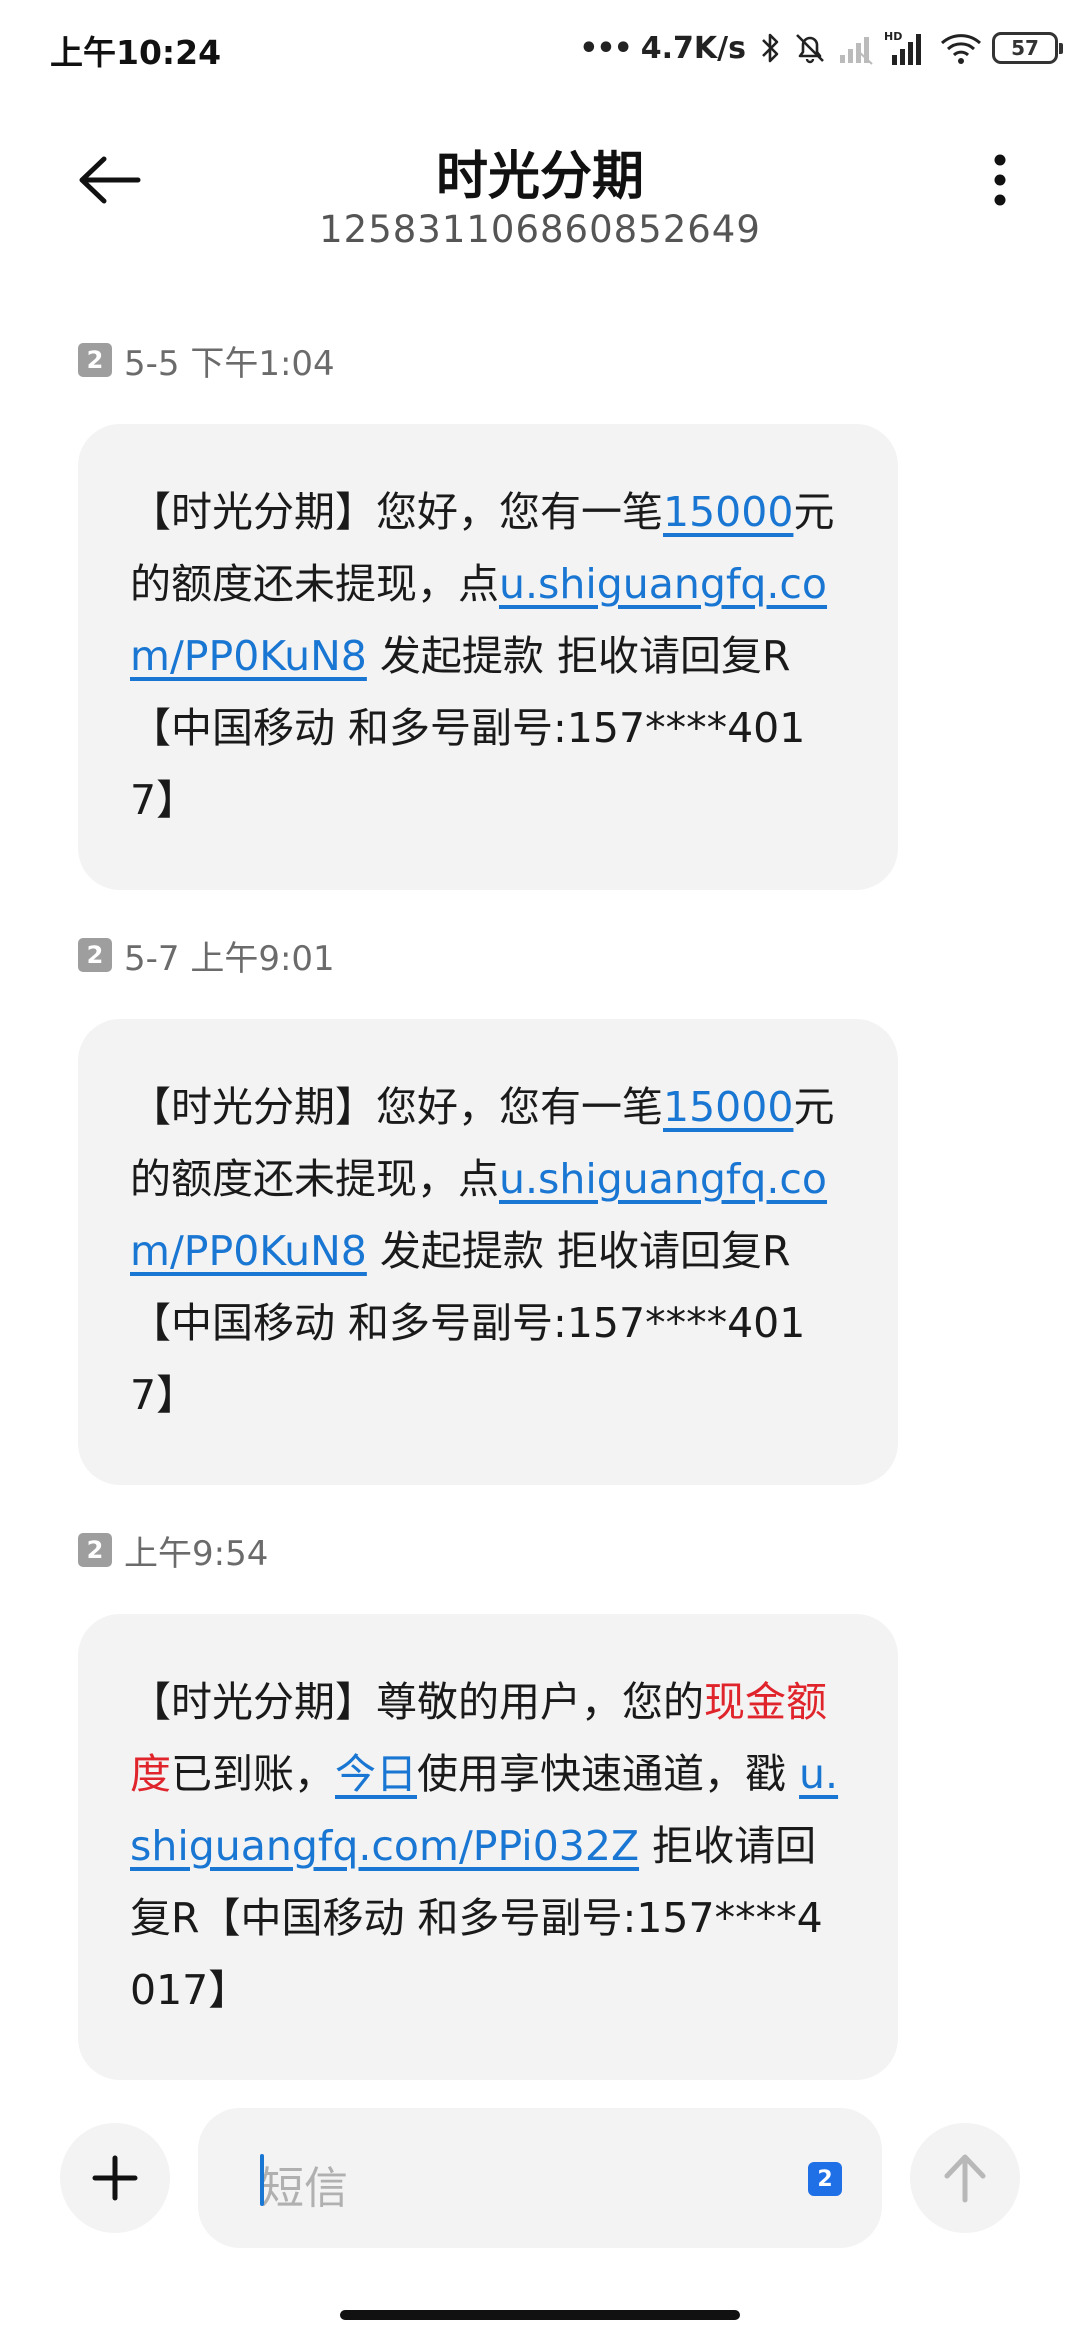  What do you see at coordinates (893, 36) in the screenshot?
I see `svg-text: HD` at bounding box center [893, 36].